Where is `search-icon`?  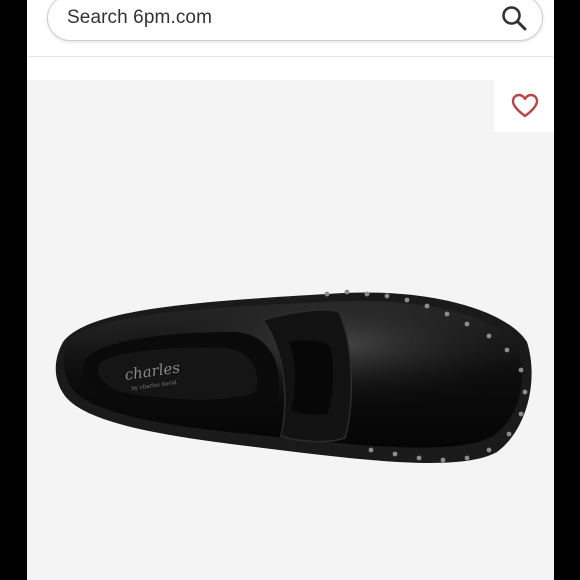 search-icon is located at coordinates (514, 18).